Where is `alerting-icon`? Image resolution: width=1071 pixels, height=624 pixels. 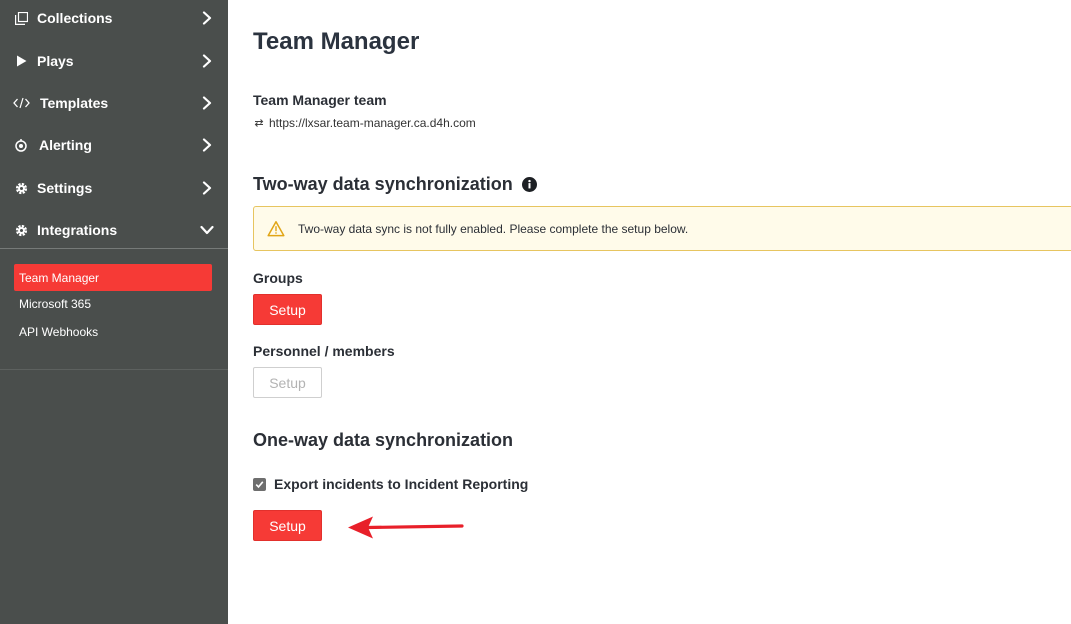
alerting-icon is located at coordinates (21, 145).